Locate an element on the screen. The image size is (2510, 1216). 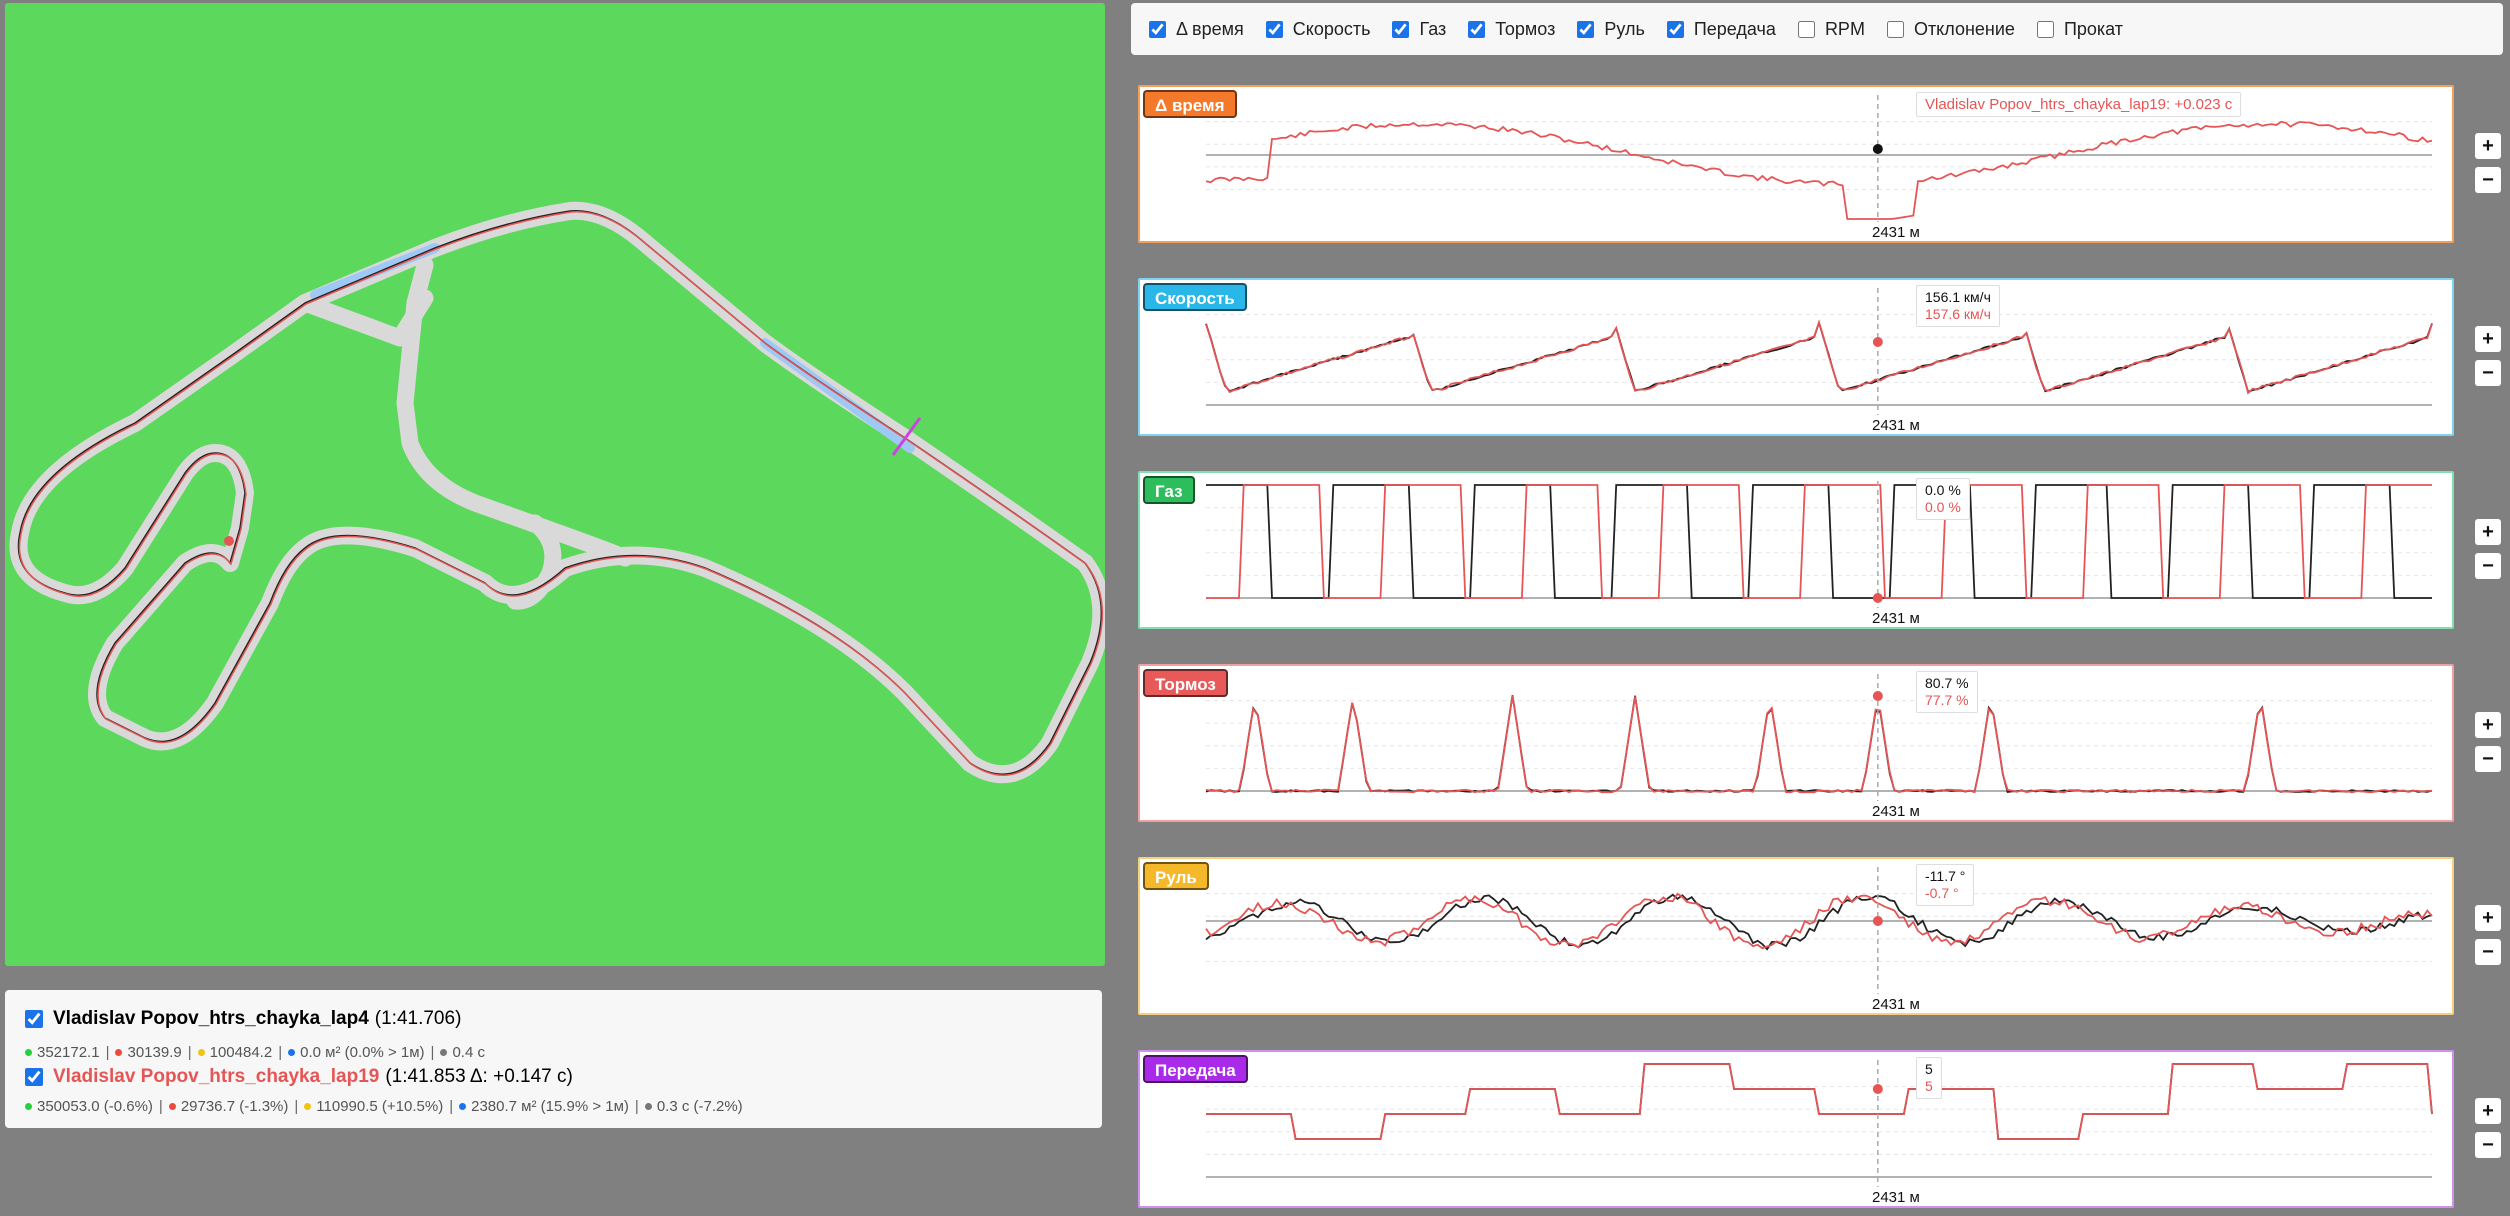
cursor-position-marker is located at coordinates (229, 541).